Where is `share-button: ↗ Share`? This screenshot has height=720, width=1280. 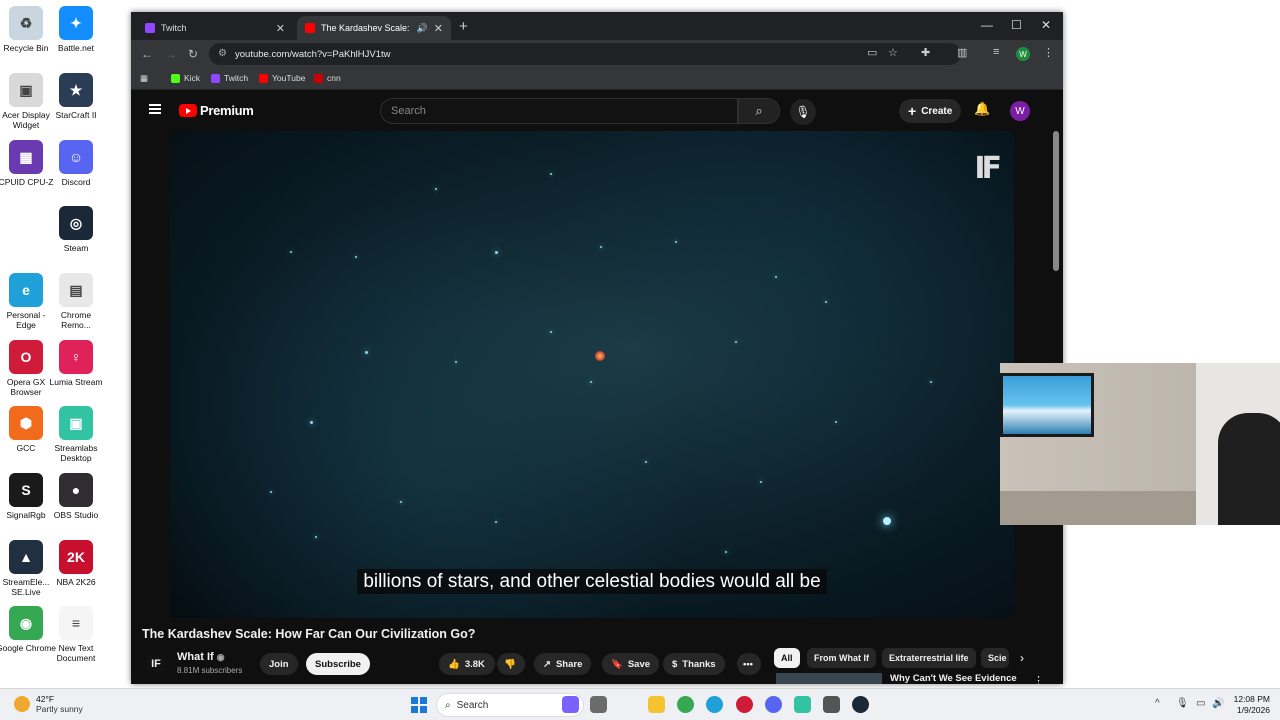 share-button: ↗ Share is located at coordinates (563, 664).